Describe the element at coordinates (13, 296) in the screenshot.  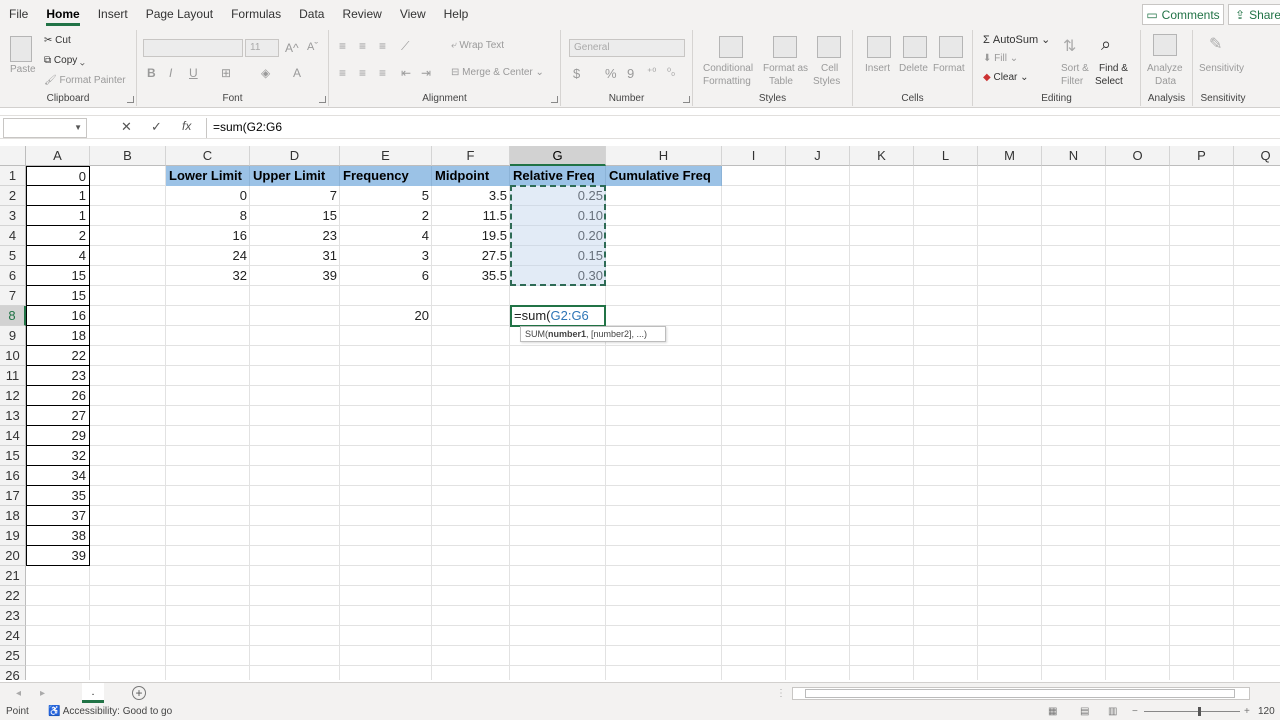
I see `row-header-7: 7` at that location.